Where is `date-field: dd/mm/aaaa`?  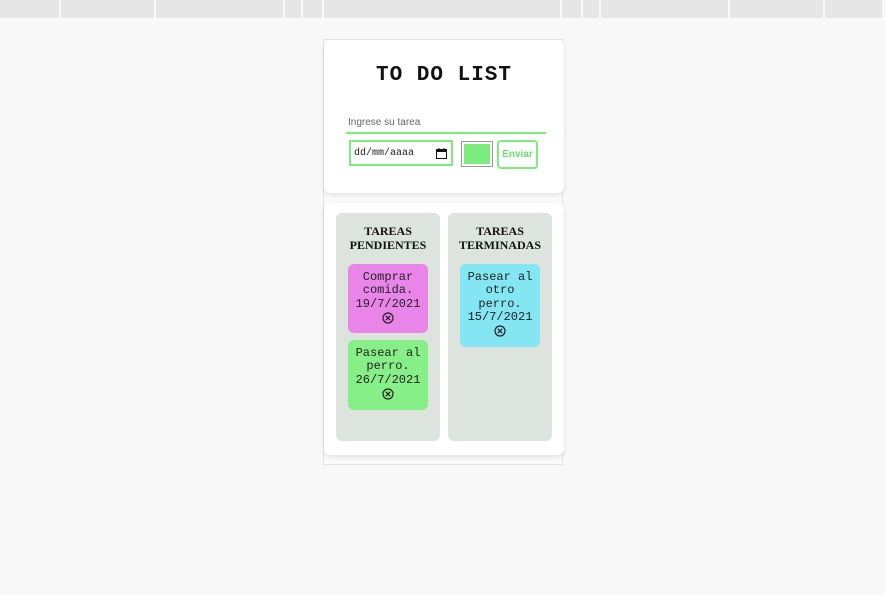 date-field: dd/mm/aaaa is located at coordinates (401, 153).